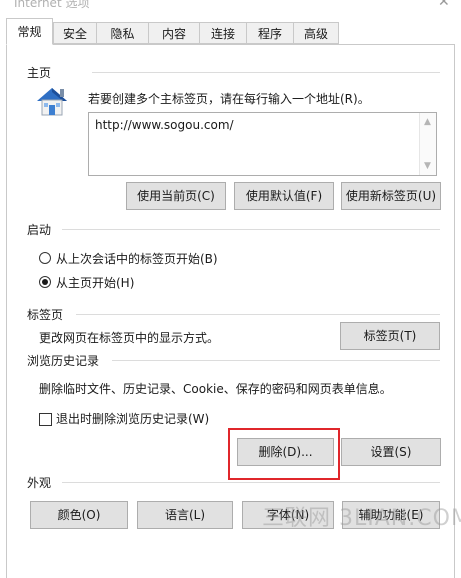 The height and width of the screenshot is (578, 461). Describe the element at coordinates (176, 196) in the screenshot. I see `use-current-button: 使用当前页(C)` at that location.